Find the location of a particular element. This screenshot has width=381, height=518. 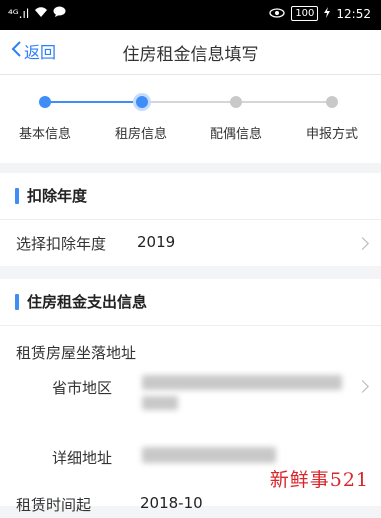

region-label: 省市地区 is located at coordinates (82, 388).